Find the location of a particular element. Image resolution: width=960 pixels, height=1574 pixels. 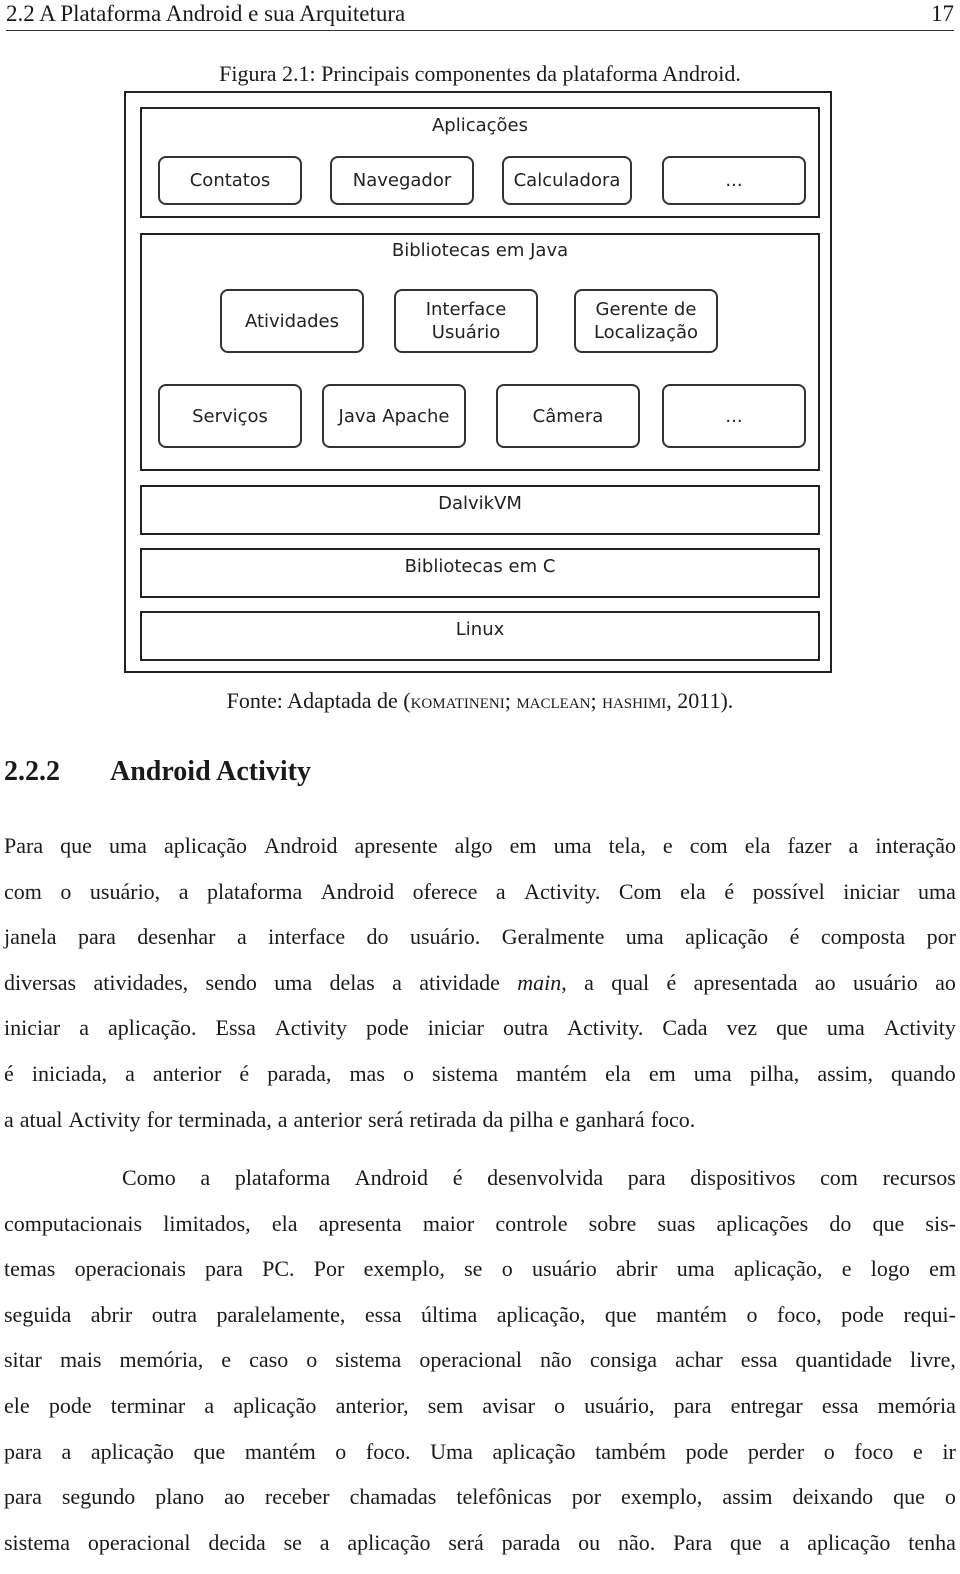

word: não. is located at coordinates (636, 1542).